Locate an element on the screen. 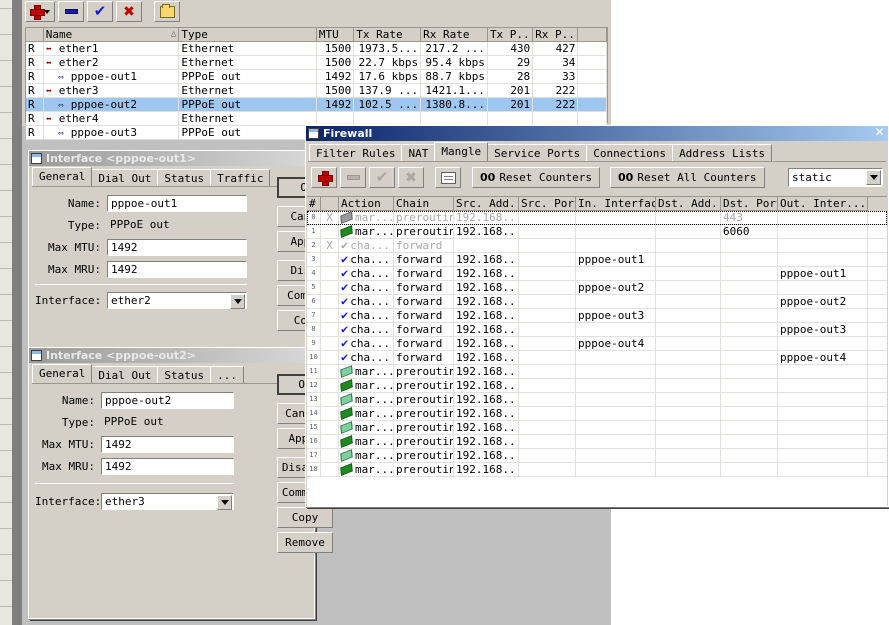  check-blue-icon: ✔ is located at coordinates (345, 343).